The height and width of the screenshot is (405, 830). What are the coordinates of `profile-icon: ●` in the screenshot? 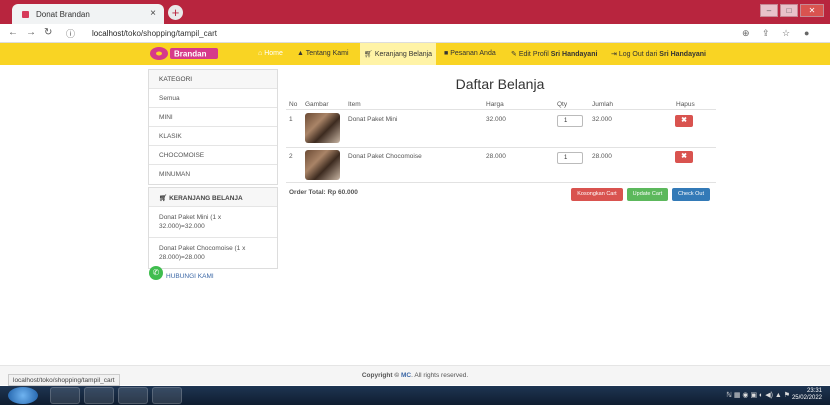 It's located at (806, 33).